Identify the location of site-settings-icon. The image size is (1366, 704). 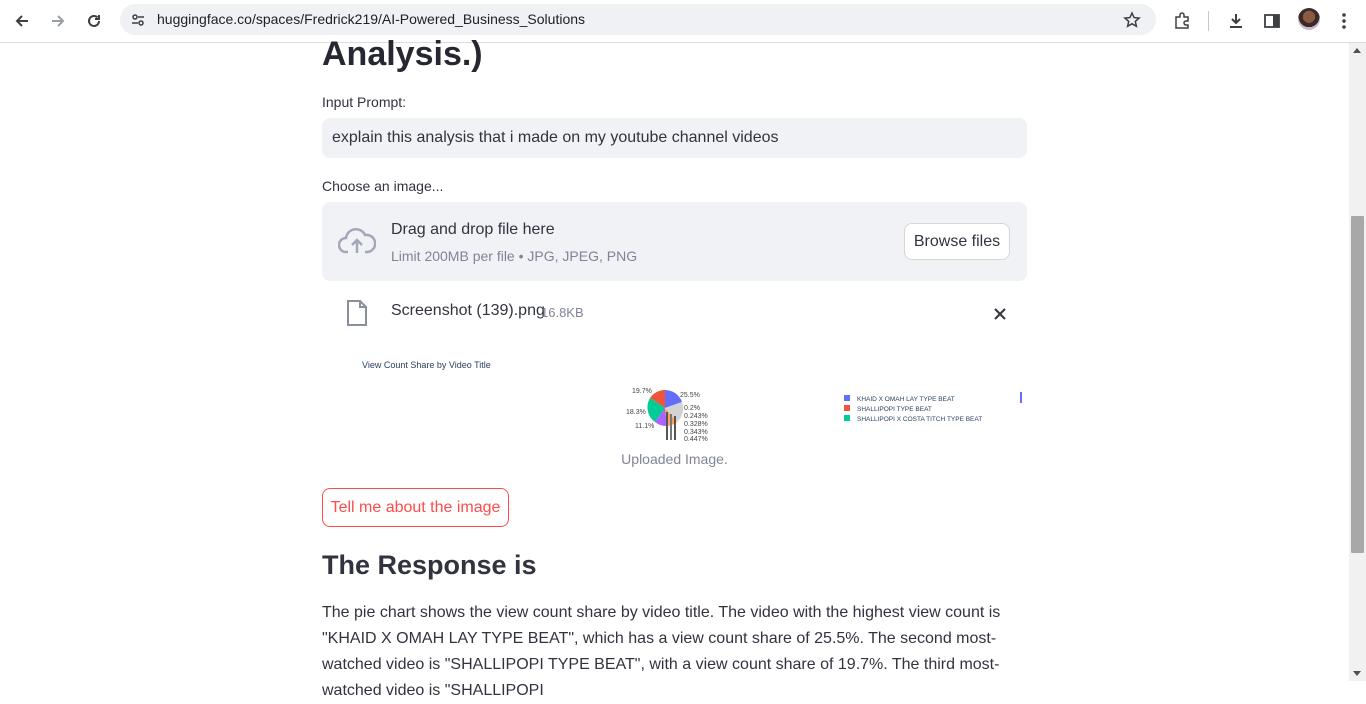
(138, 20).